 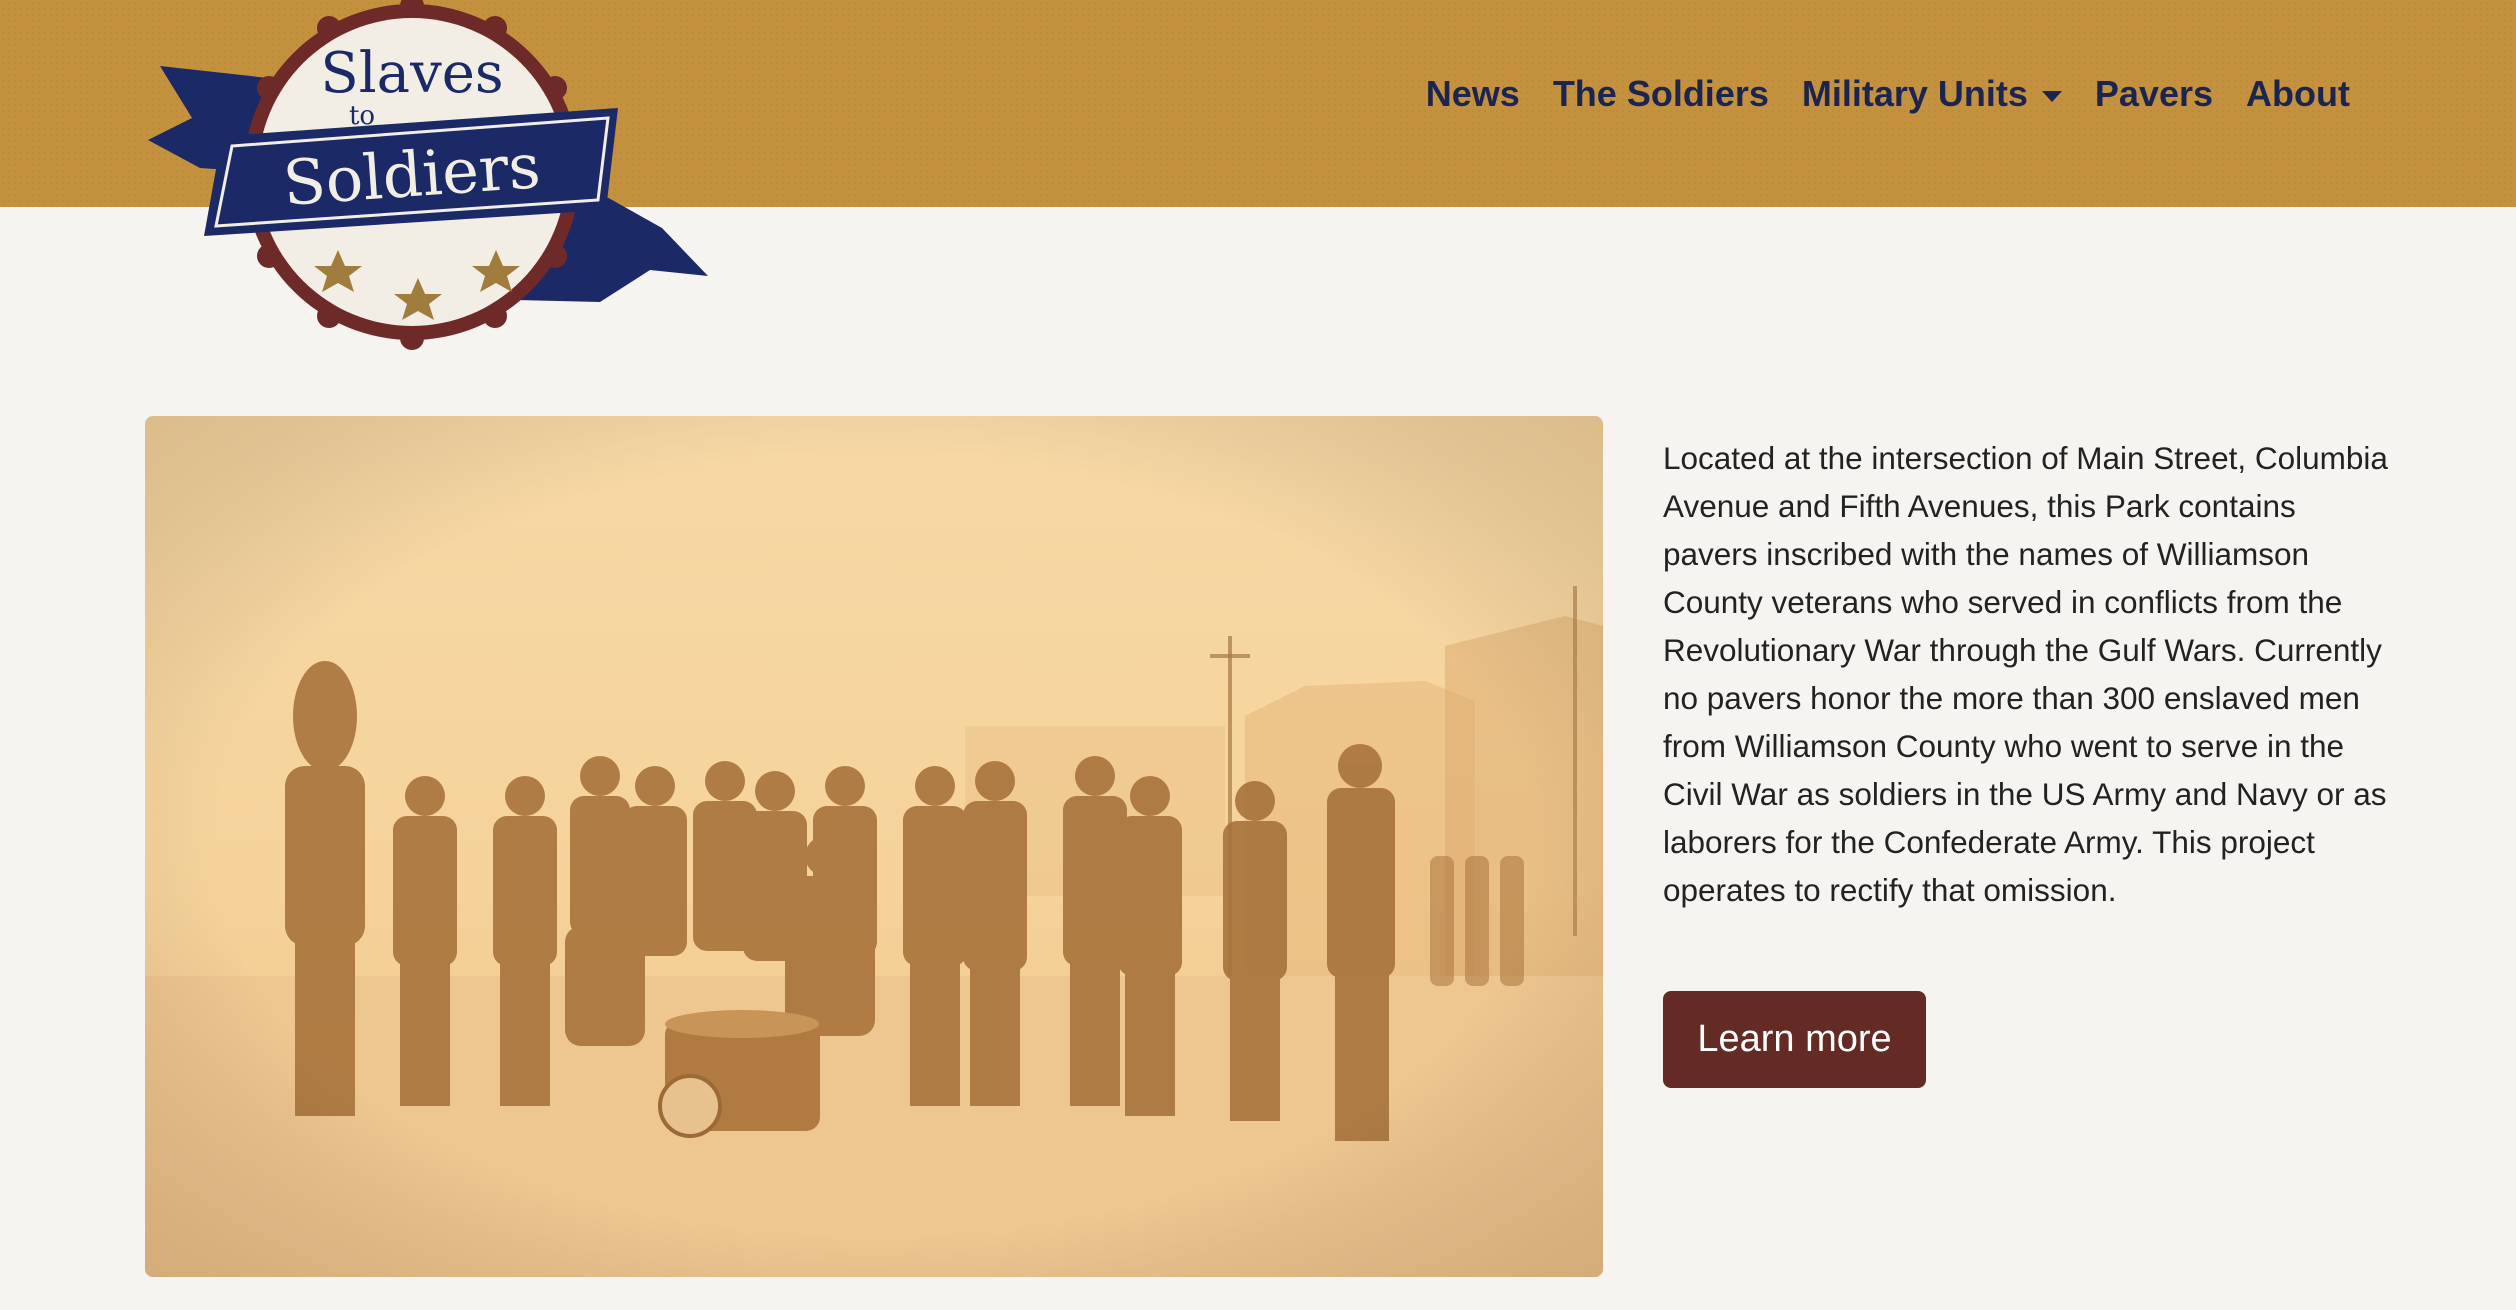 What do you see at coordinates (362, 116) in the screenshot?
I see `logo-line2: to` at bounding box center [362, 116].